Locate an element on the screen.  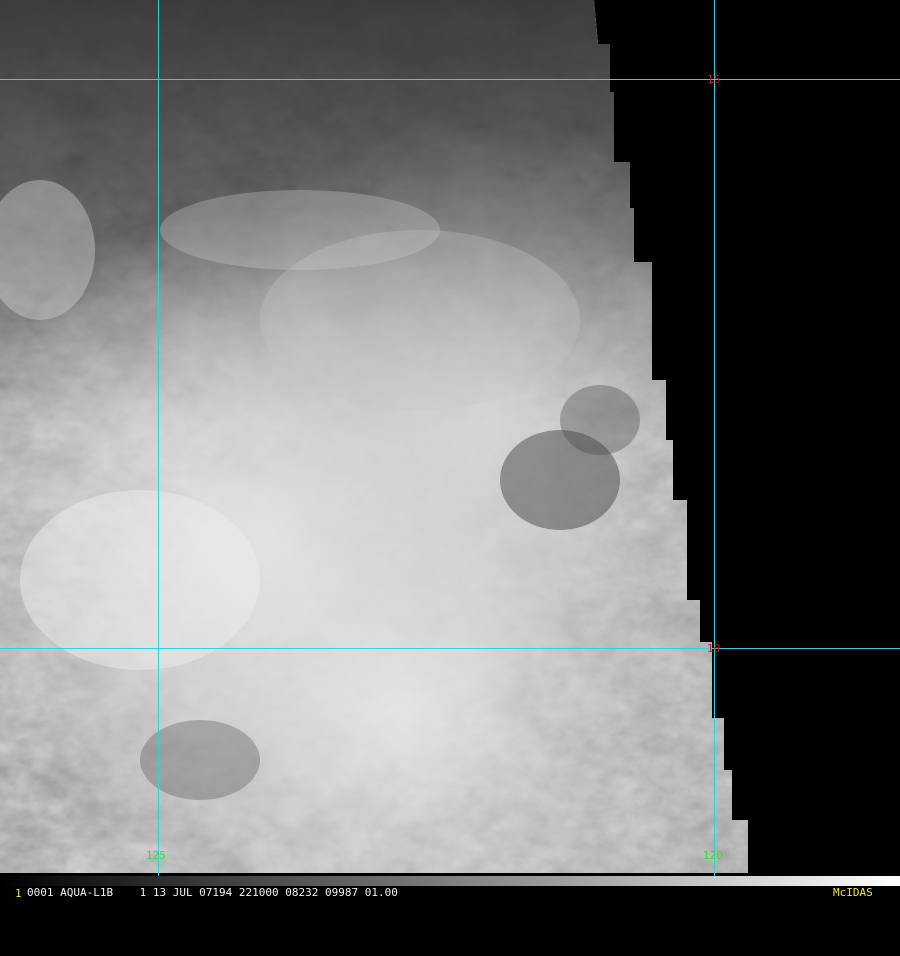
grayscale-bar is located at coordinates (450, 881).